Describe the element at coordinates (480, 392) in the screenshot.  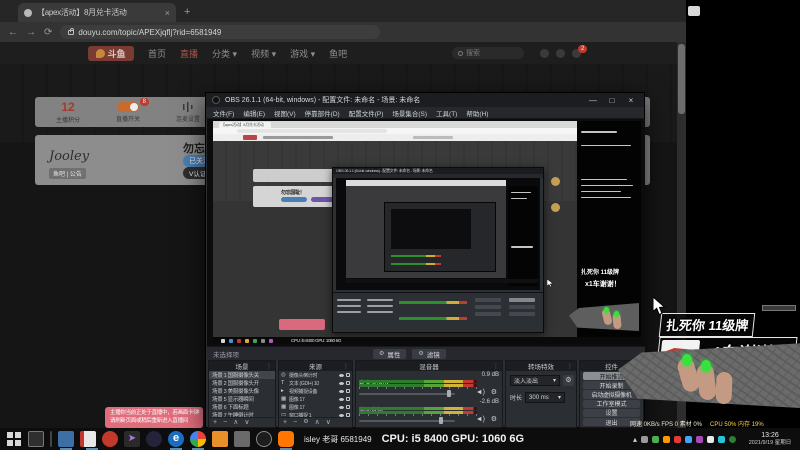
I see `mic-speaker-icon: ◄)` at that location.